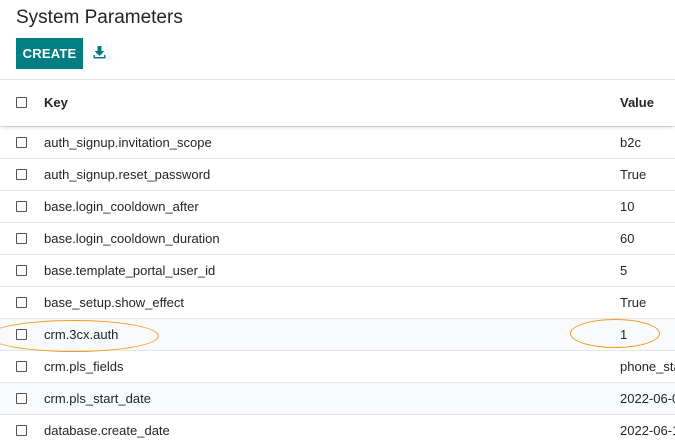  I want to click on row-value: b2c, so click(630, 142).